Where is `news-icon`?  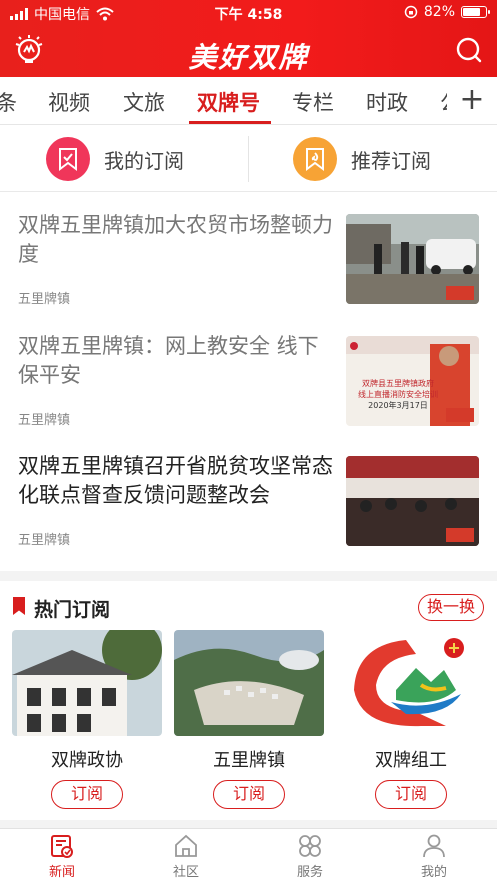 news-icon is located at coordinates (62, 846).